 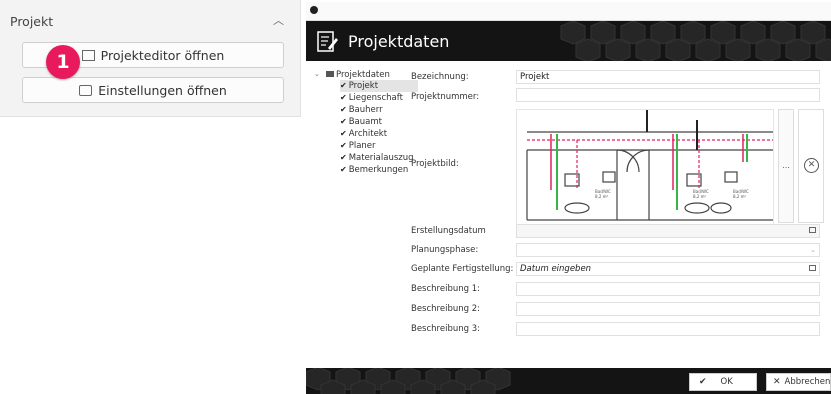 I want to click on tree-item-bauherr: ✔ Bauherr, so click(x=361, y=110).